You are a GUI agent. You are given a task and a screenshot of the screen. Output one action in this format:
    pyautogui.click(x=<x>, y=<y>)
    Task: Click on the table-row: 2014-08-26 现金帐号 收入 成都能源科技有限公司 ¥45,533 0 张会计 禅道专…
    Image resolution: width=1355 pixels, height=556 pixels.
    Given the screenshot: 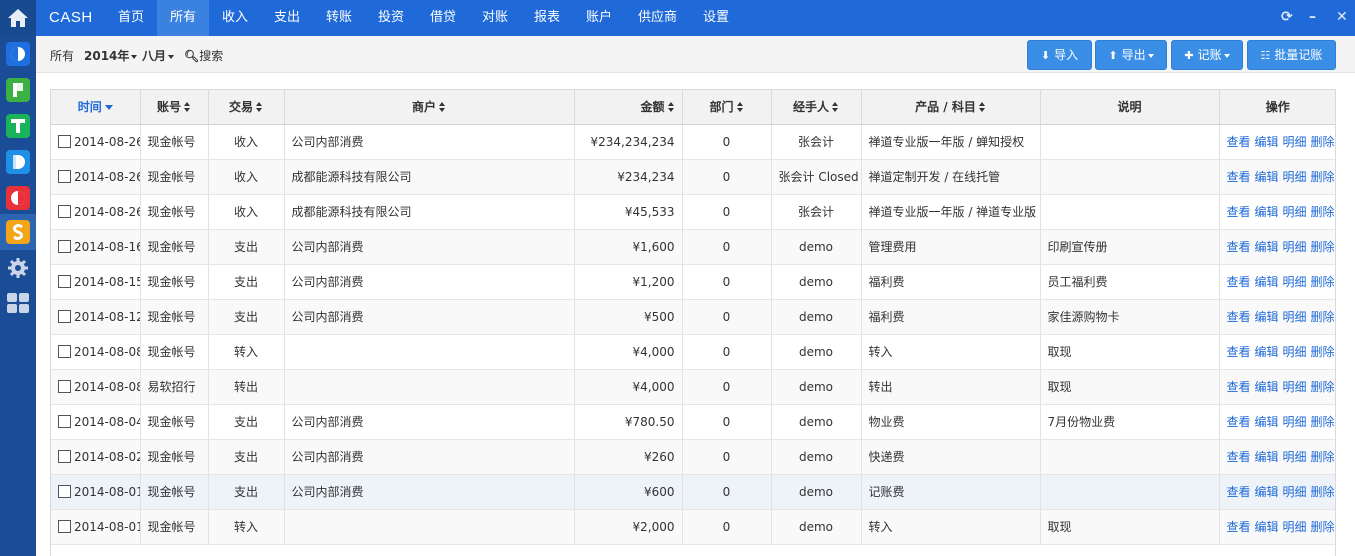 What is the action you would take?
    pyautogui.click(x=693, y=212)
    